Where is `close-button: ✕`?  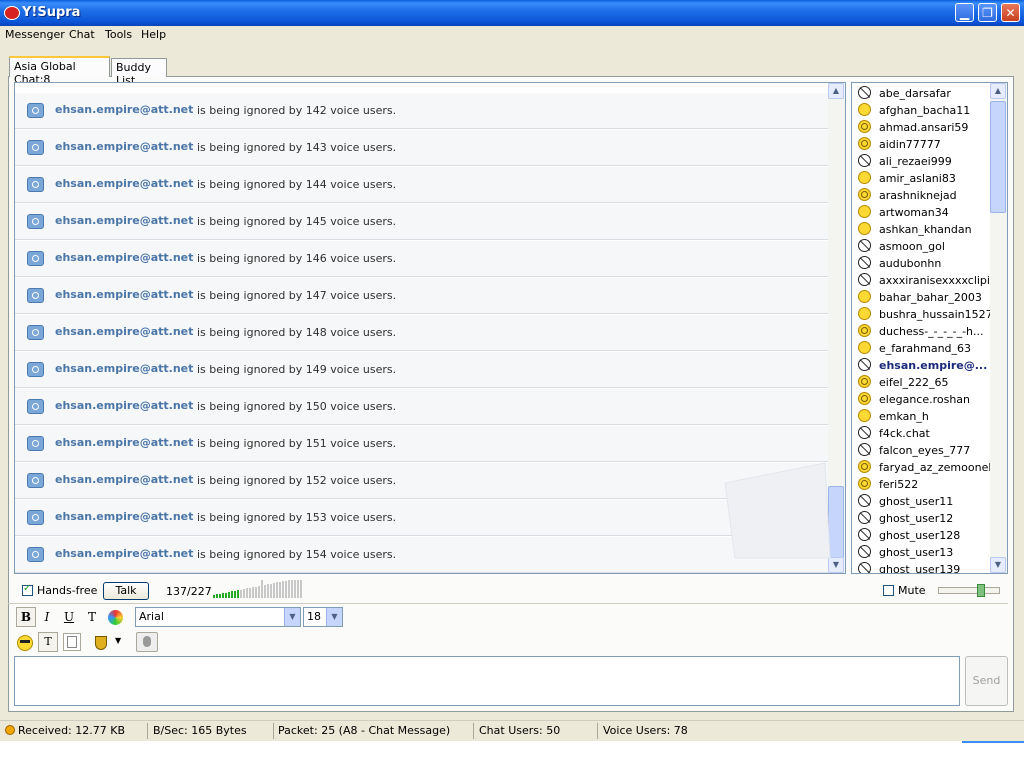
close-button: ✕ is located at coordinates (1010, 12).